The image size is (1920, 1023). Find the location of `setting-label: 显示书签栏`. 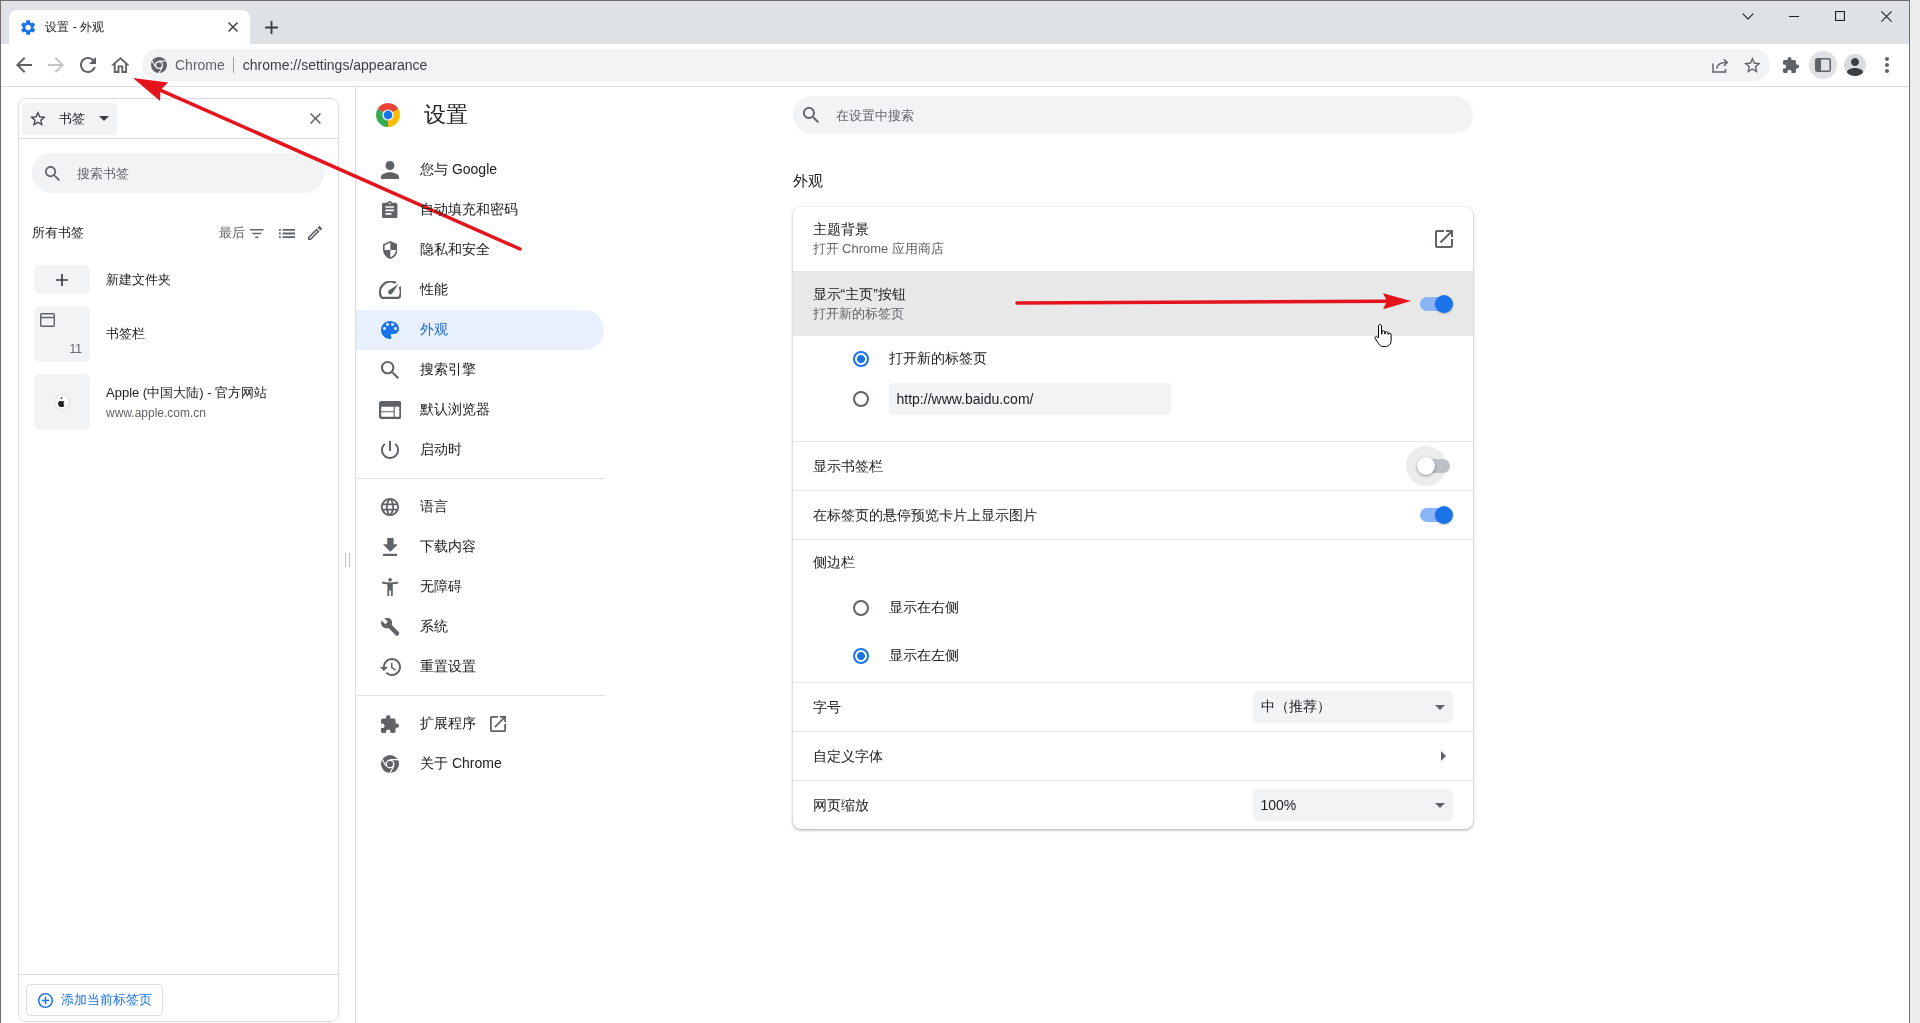

setting-label: 显示书签栏 is located at coordinates (847, 466).